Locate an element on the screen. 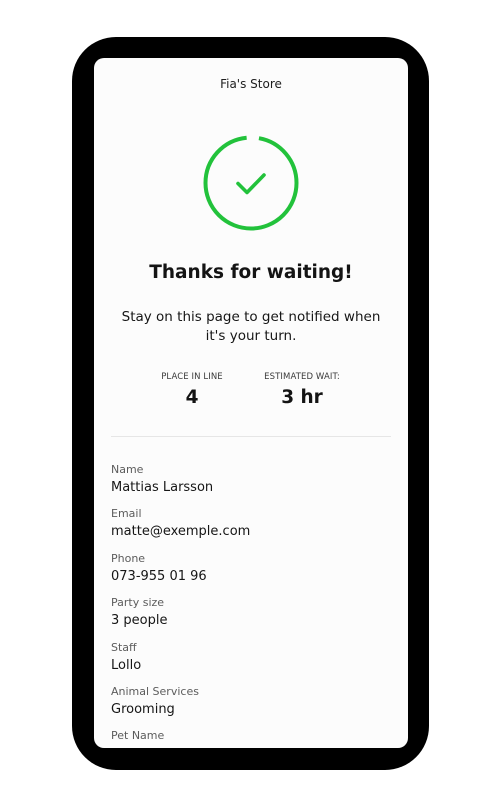 This screenshot has height=810, width=500. detail-label: Pet Name is located at coordinates (138, 736).